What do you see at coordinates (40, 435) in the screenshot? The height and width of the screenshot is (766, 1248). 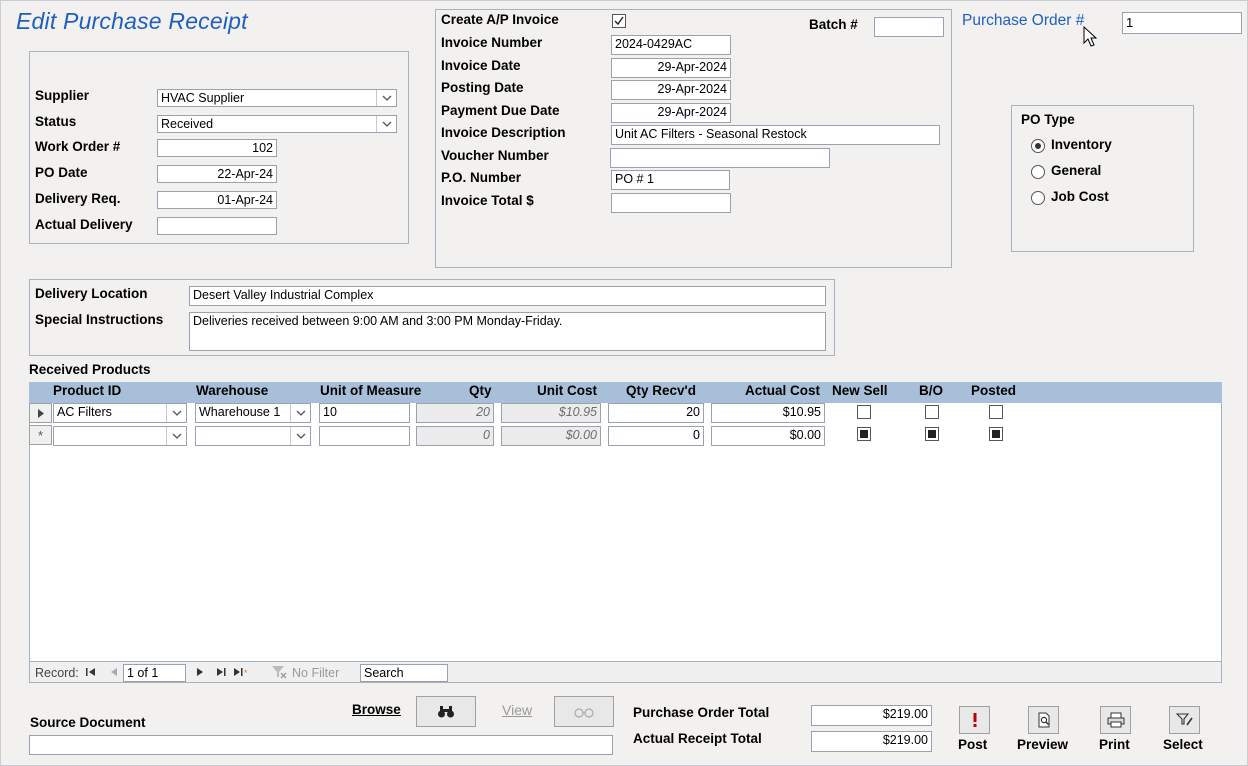 I see `new-row-selector: *` at bounding box center [40, 435].